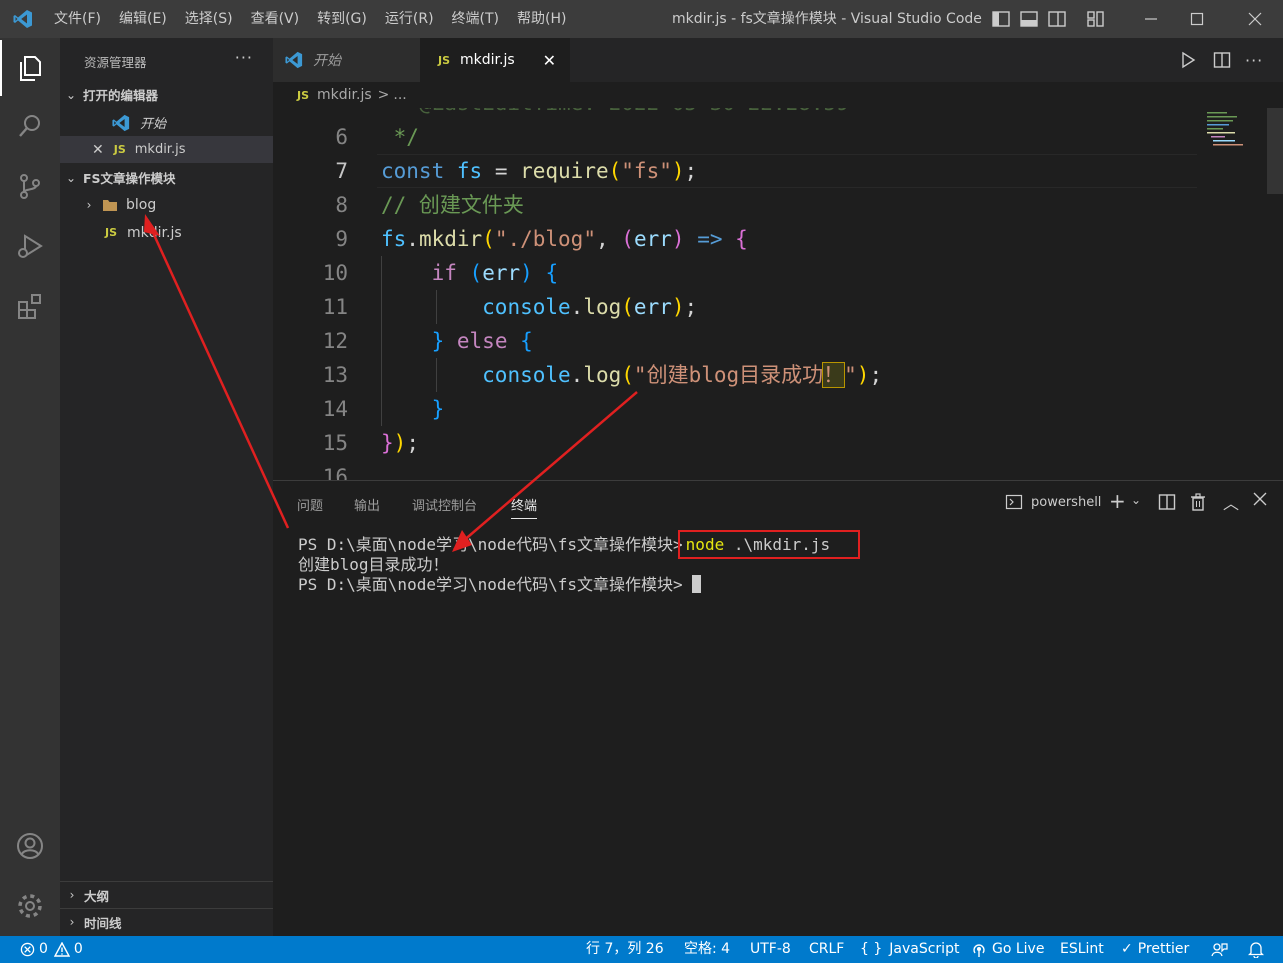 This screenshot has height=963, width=1283. What do you see at coordinates (78, 19) in the screenshot?
I see `menu-file: 文件(F)` at bounding box center [78, 19].